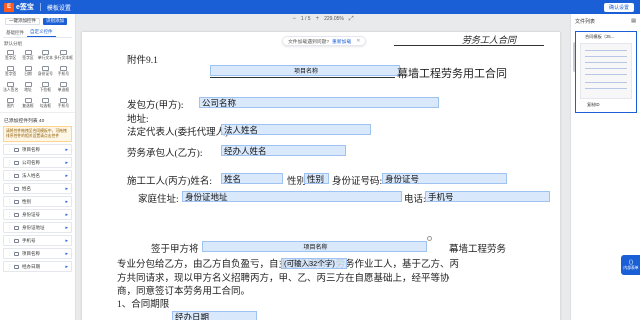 Image resolution: width=640 pixels, height=320 pixels. I want to click on close-icon: ✕, so click(358, 41).